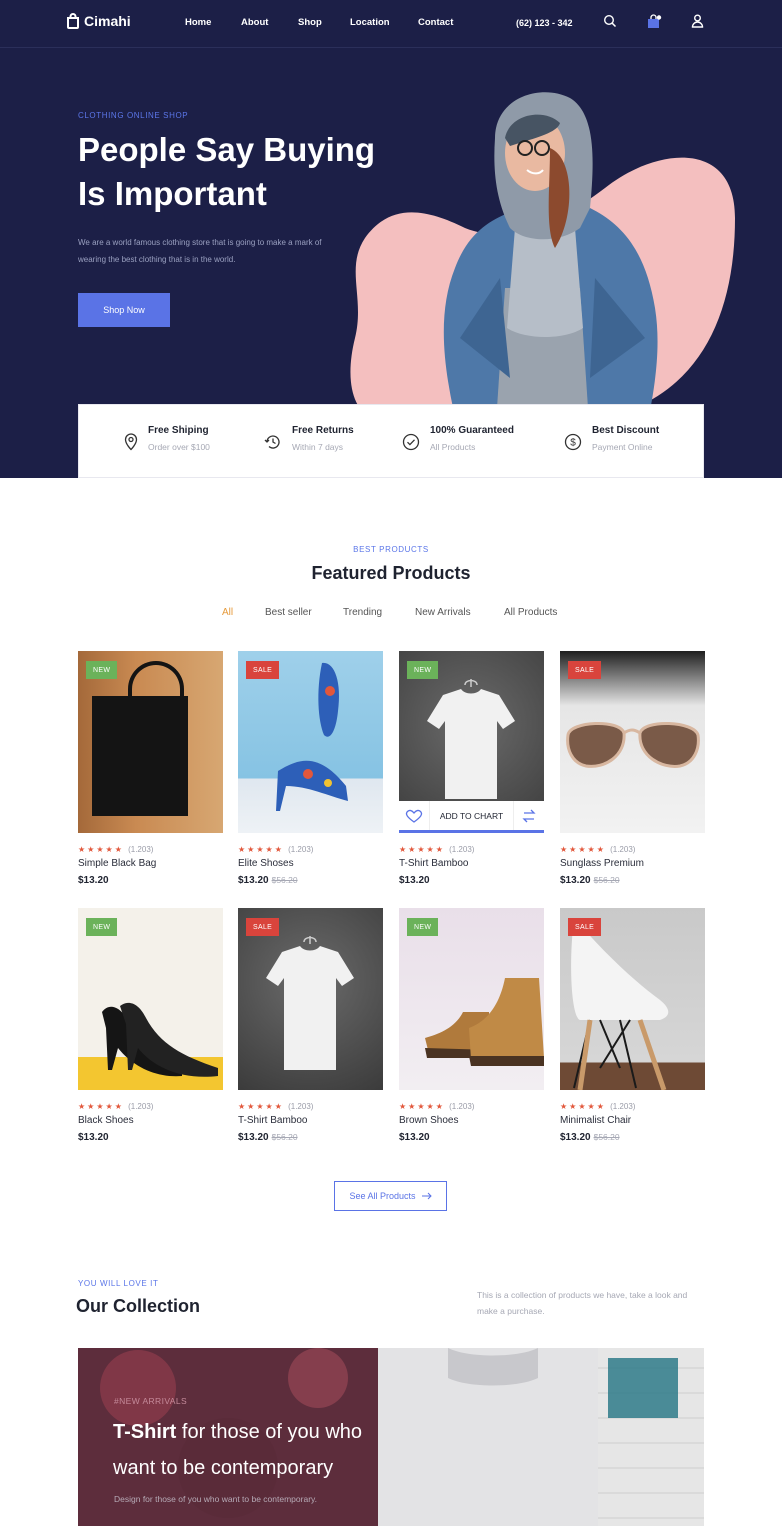  What do you see at coordinates (310, 863) in the screenshot?
I see `product-name: Elite Shoses` at bounding box center [310, 863].